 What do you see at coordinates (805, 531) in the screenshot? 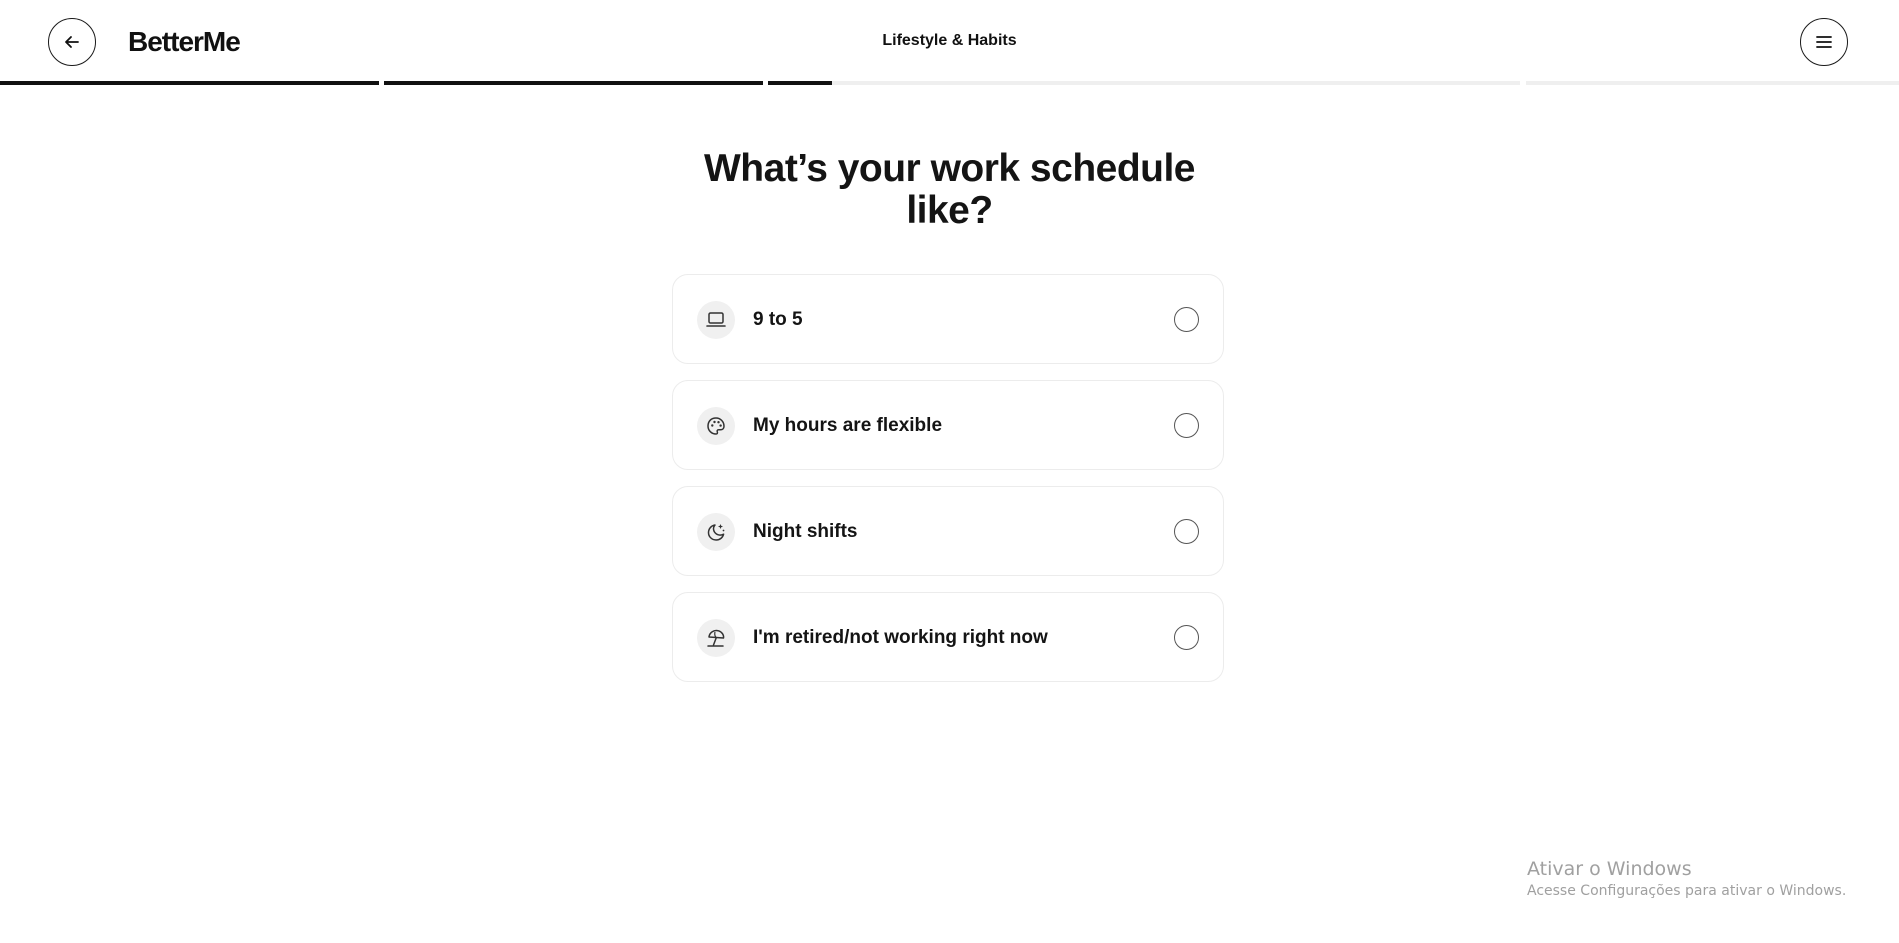
I see `option-label: Night shifts` at bounding box center [805, 531].